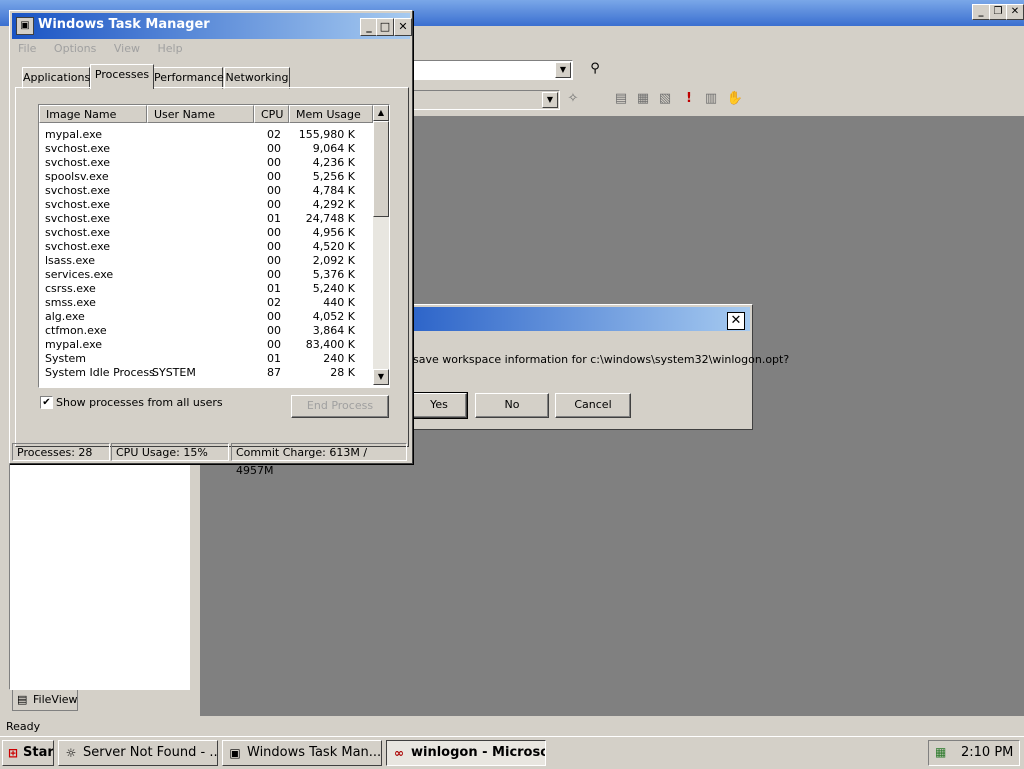 This screenshot has width=1024, height=769. What do you see at coordinates (205, 149) in the screenshot?
I see `table-row: svchost.exe 00 9,064 K` at bounding box center [205, 149].